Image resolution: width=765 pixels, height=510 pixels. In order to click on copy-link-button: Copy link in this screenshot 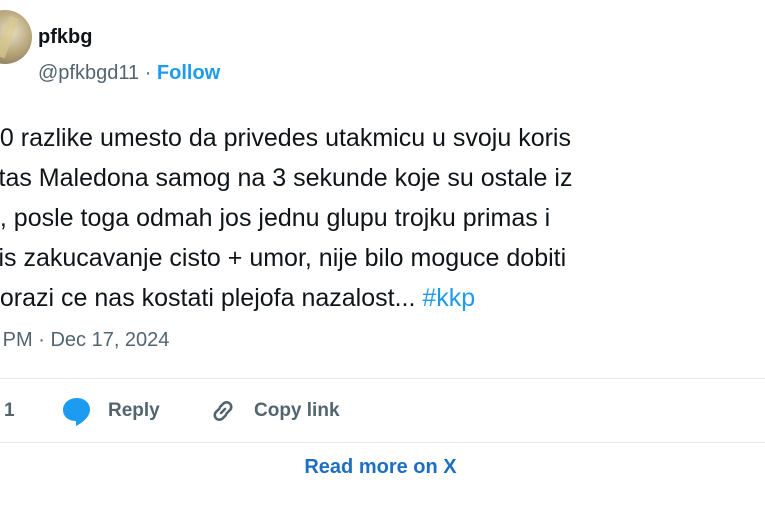, I will do `click(274, 411)`.